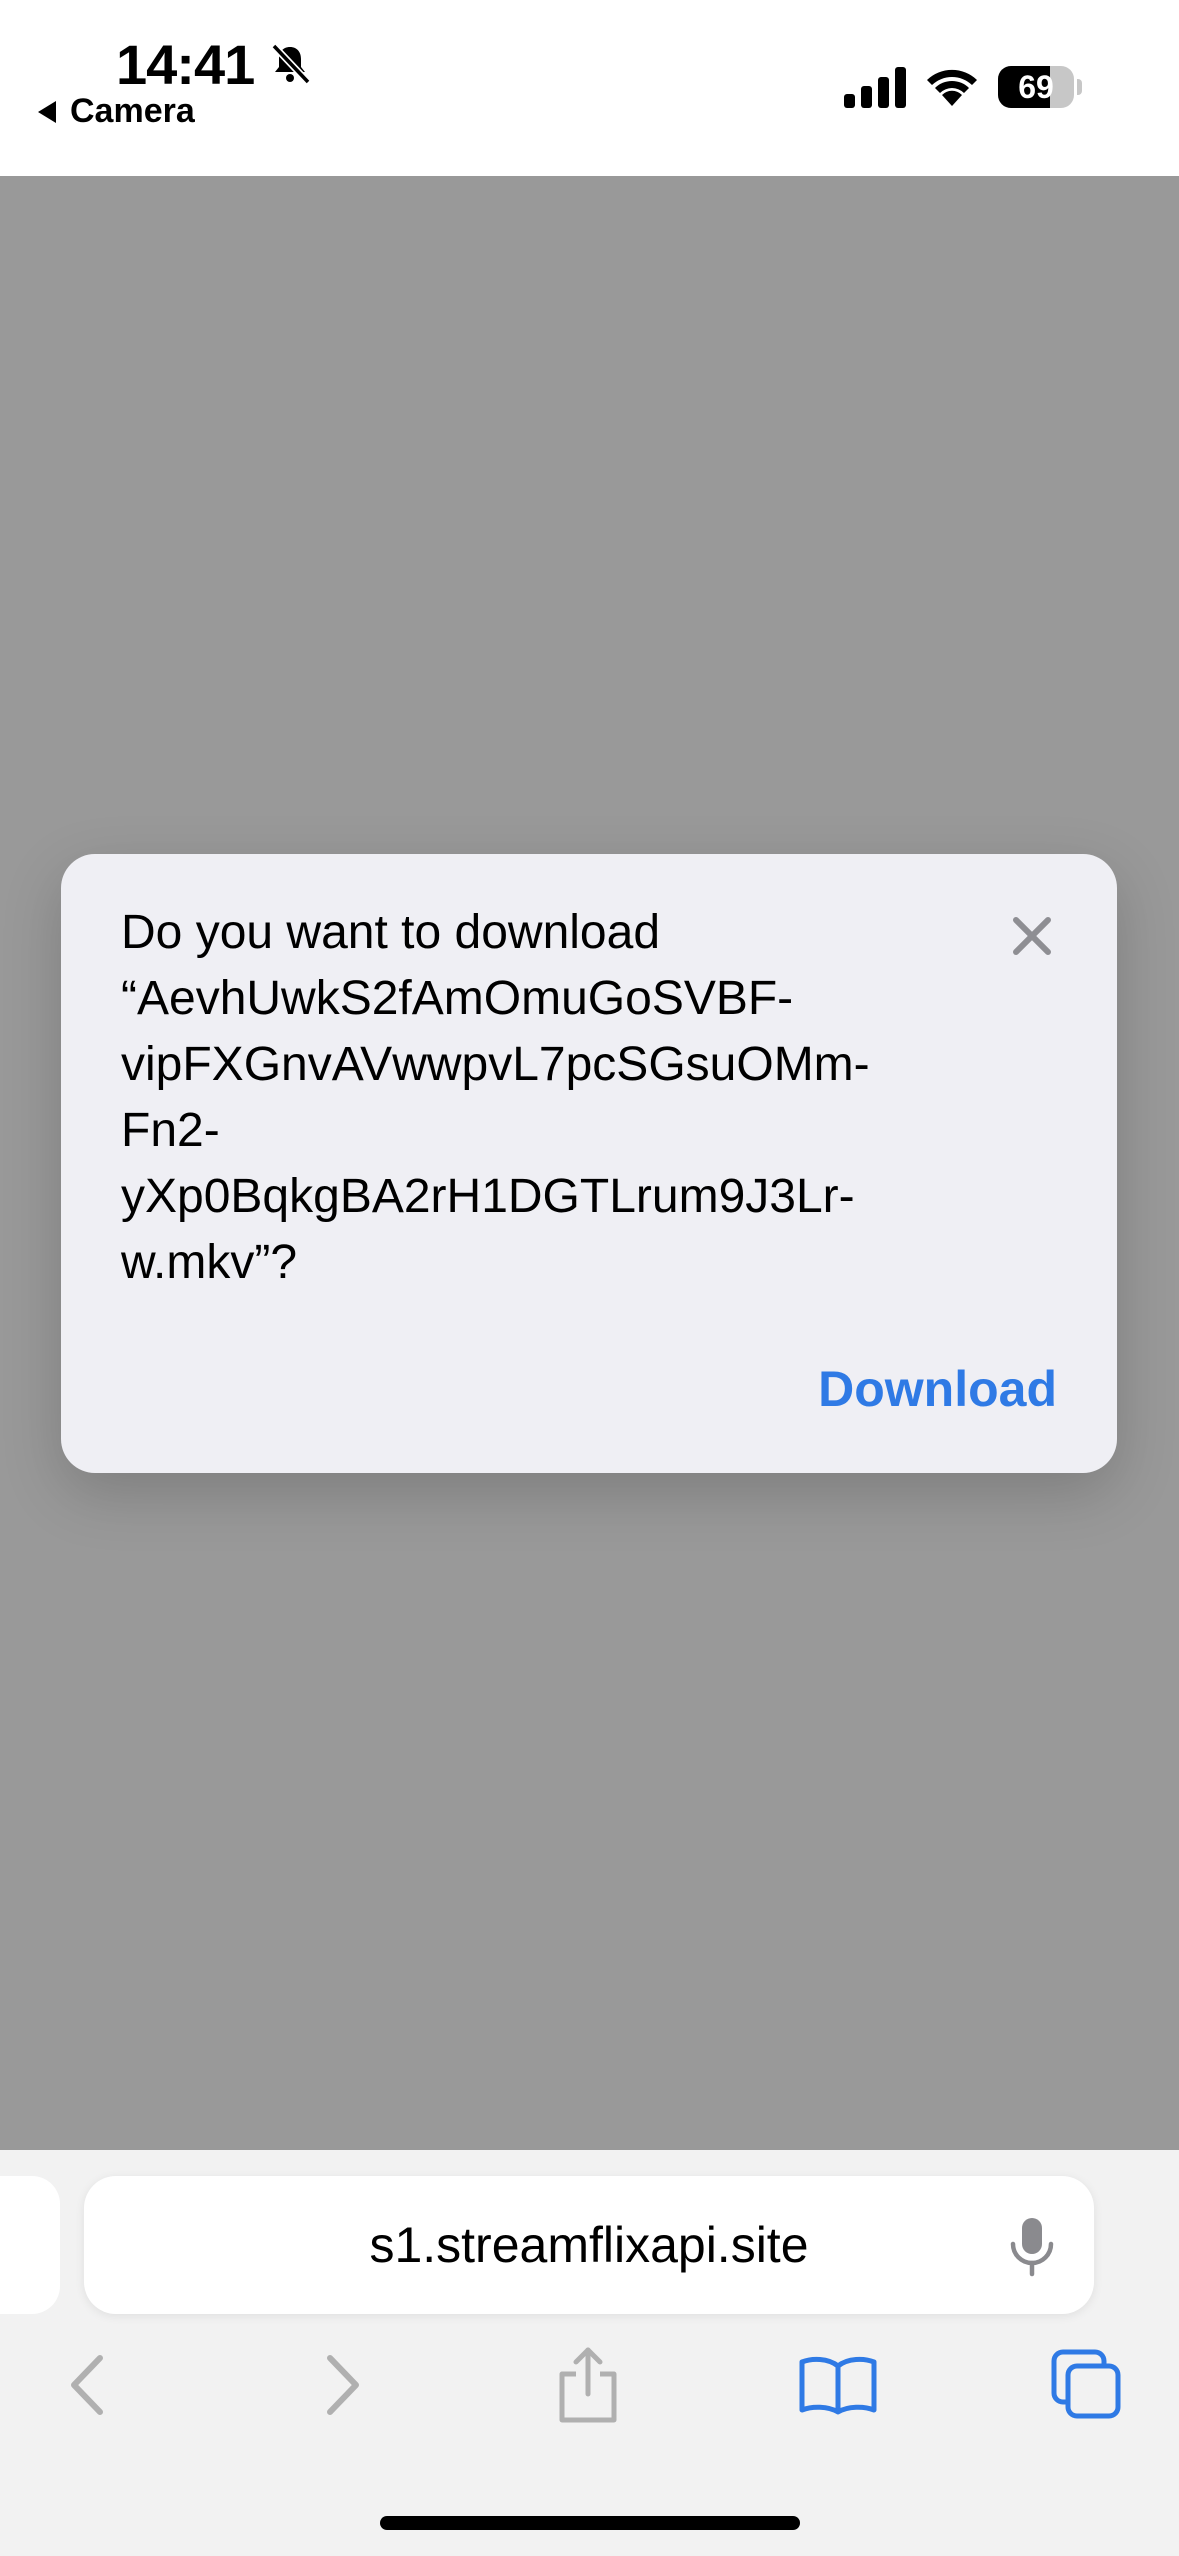 Image resolution: width=1179 pixels, height=2556 pixels. I want to click on forward-chevron-icon, so click(343, 2385).